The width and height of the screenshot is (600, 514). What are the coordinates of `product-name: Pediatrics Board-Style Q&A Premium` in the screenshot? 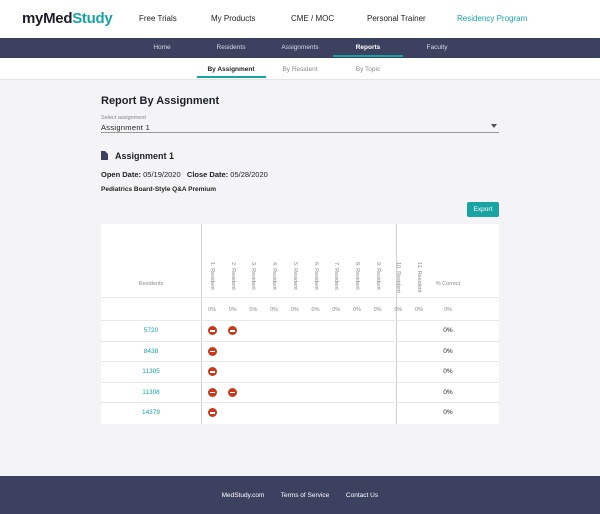 It's located at (158, 189).